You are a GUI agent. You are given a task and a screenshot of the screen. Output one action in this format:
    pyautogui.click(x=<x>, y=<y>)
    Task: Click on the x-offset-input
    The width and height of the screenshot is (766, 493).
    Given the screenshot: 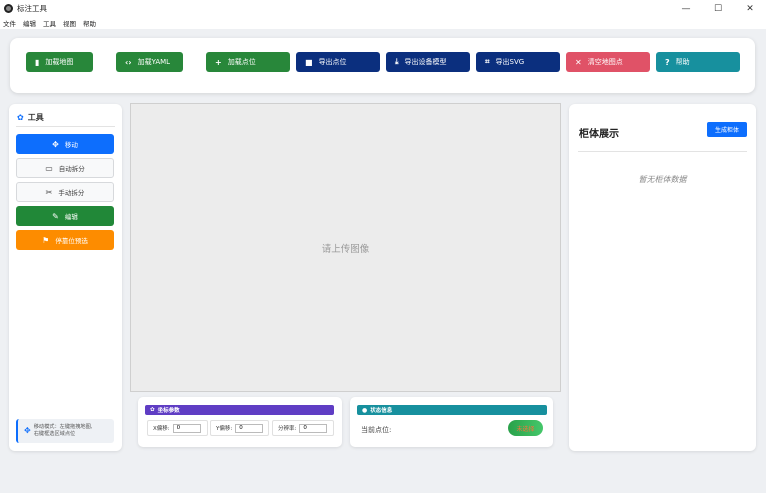 What is the action you would take?
    pyautogui.click(x=186, y=428)
    